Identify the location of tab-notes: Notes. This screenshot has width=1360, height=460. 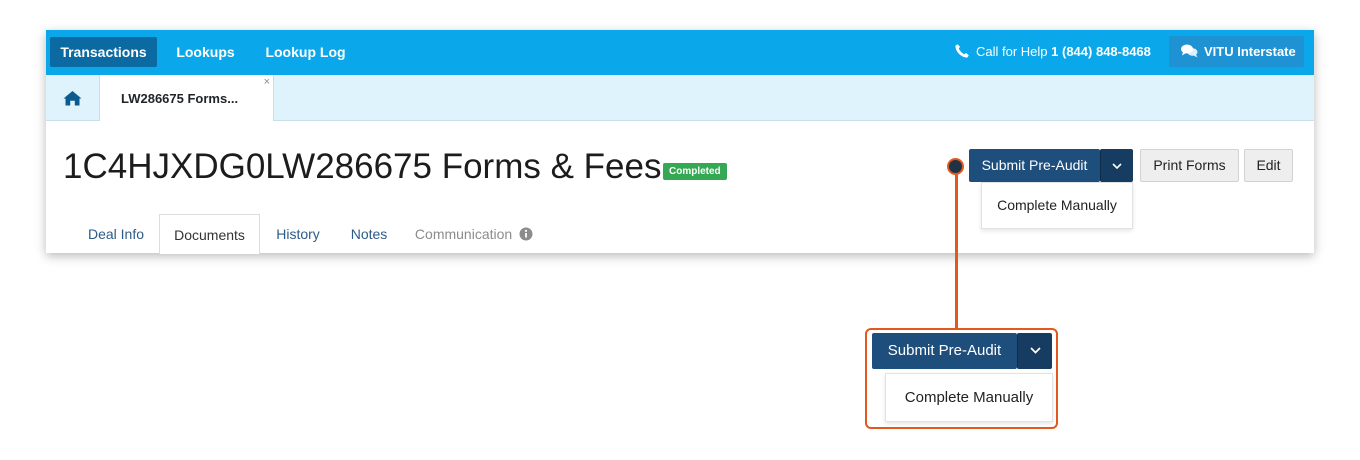
(369, 233).